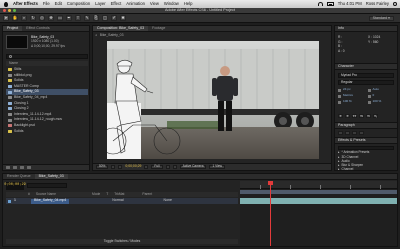 The image size is (400, 249). I want to click on views-dropdown: 1 View, so click(217, 167).